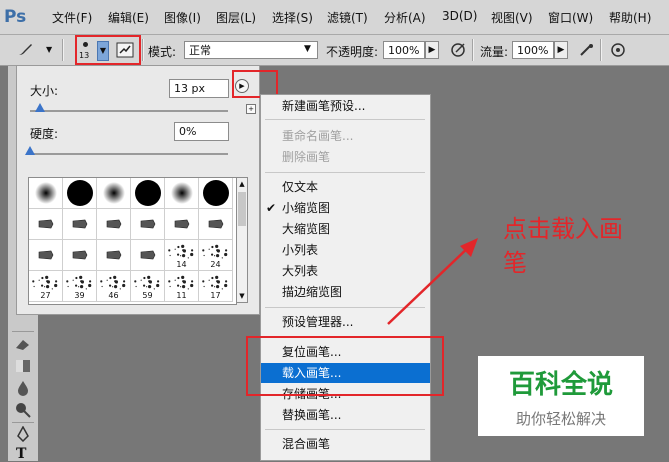  I want to click on brush-tool-icon, so click(25, 50).